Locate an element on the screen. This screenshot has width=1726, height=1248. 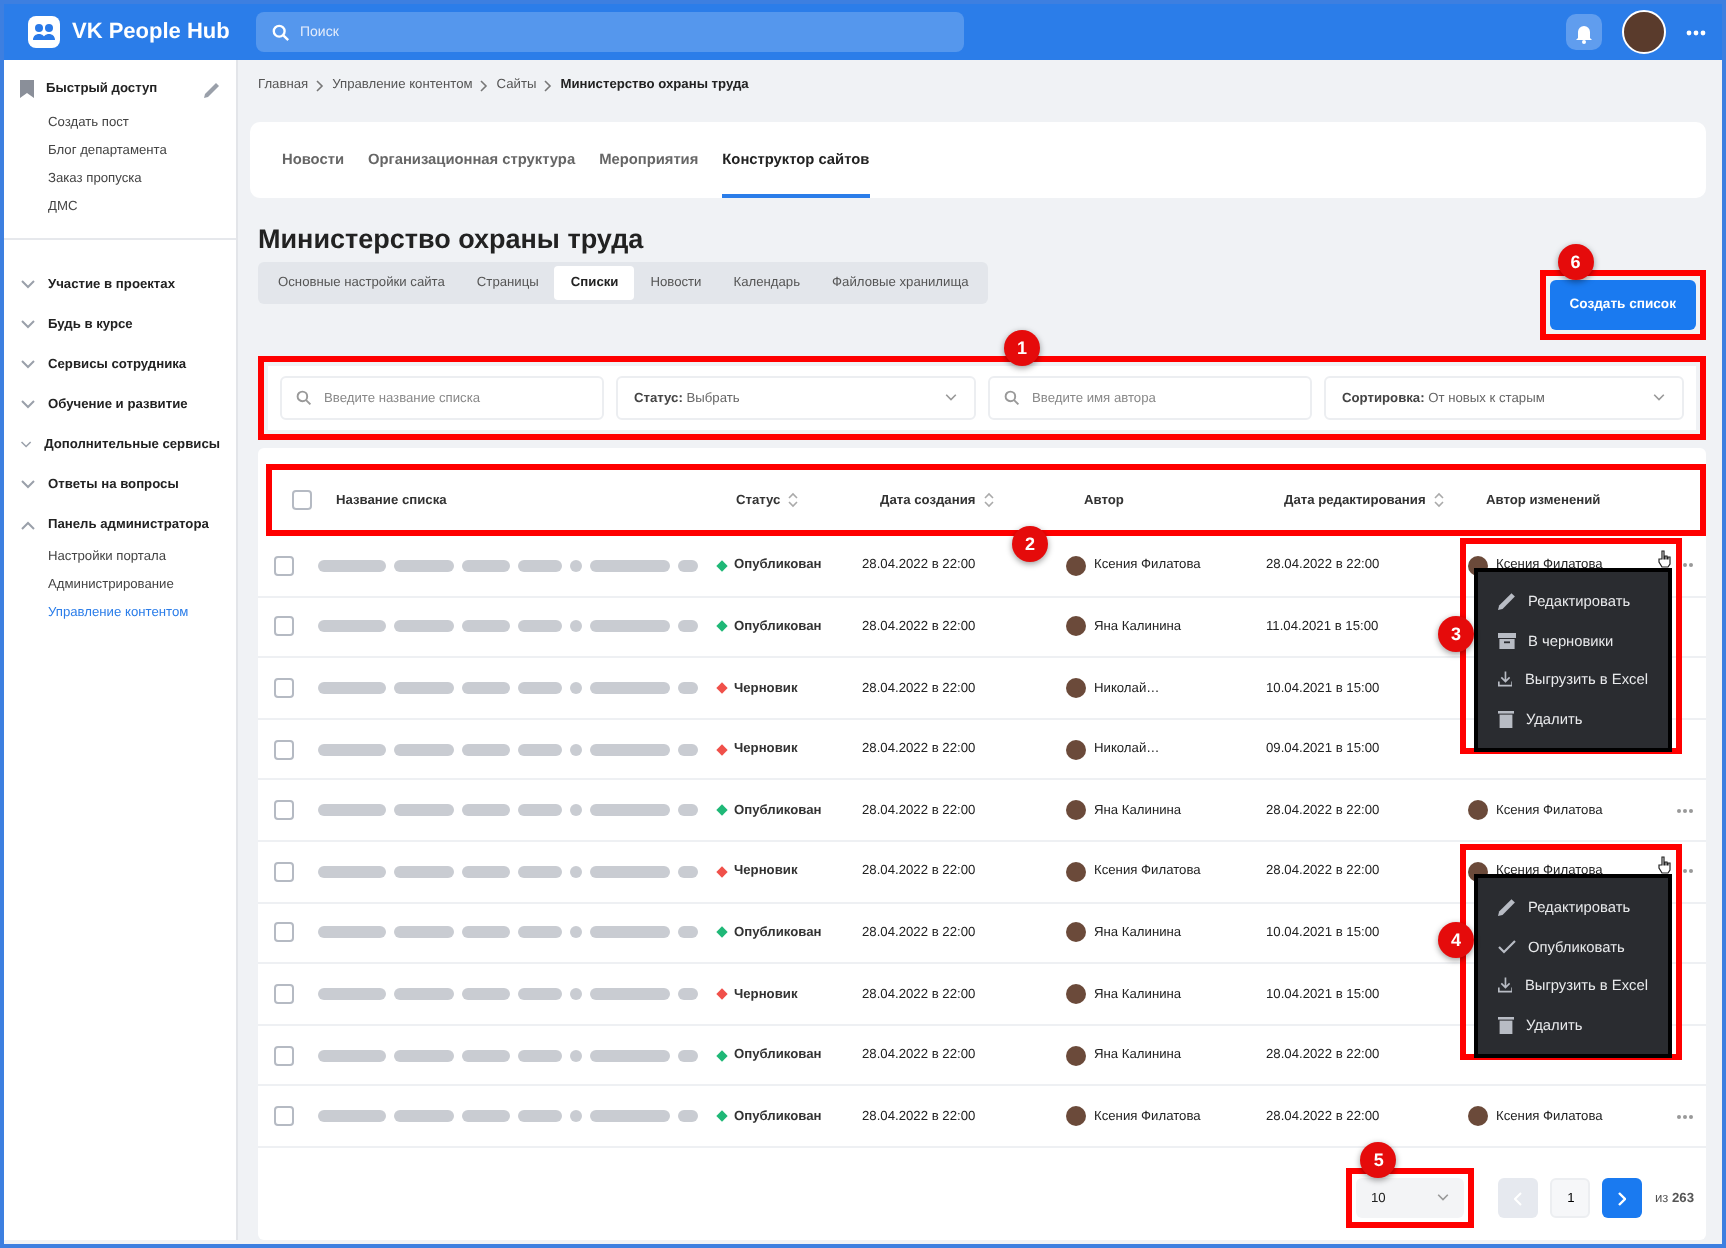
bookmark-icon is located at coordinates (27, 89).